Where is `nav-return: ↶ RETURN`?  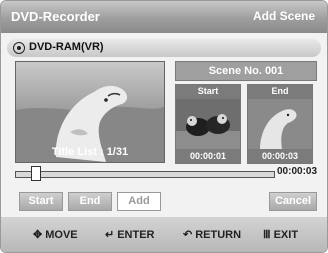 nav-return: ↶ RETURN is located at coordinates (212, 234).